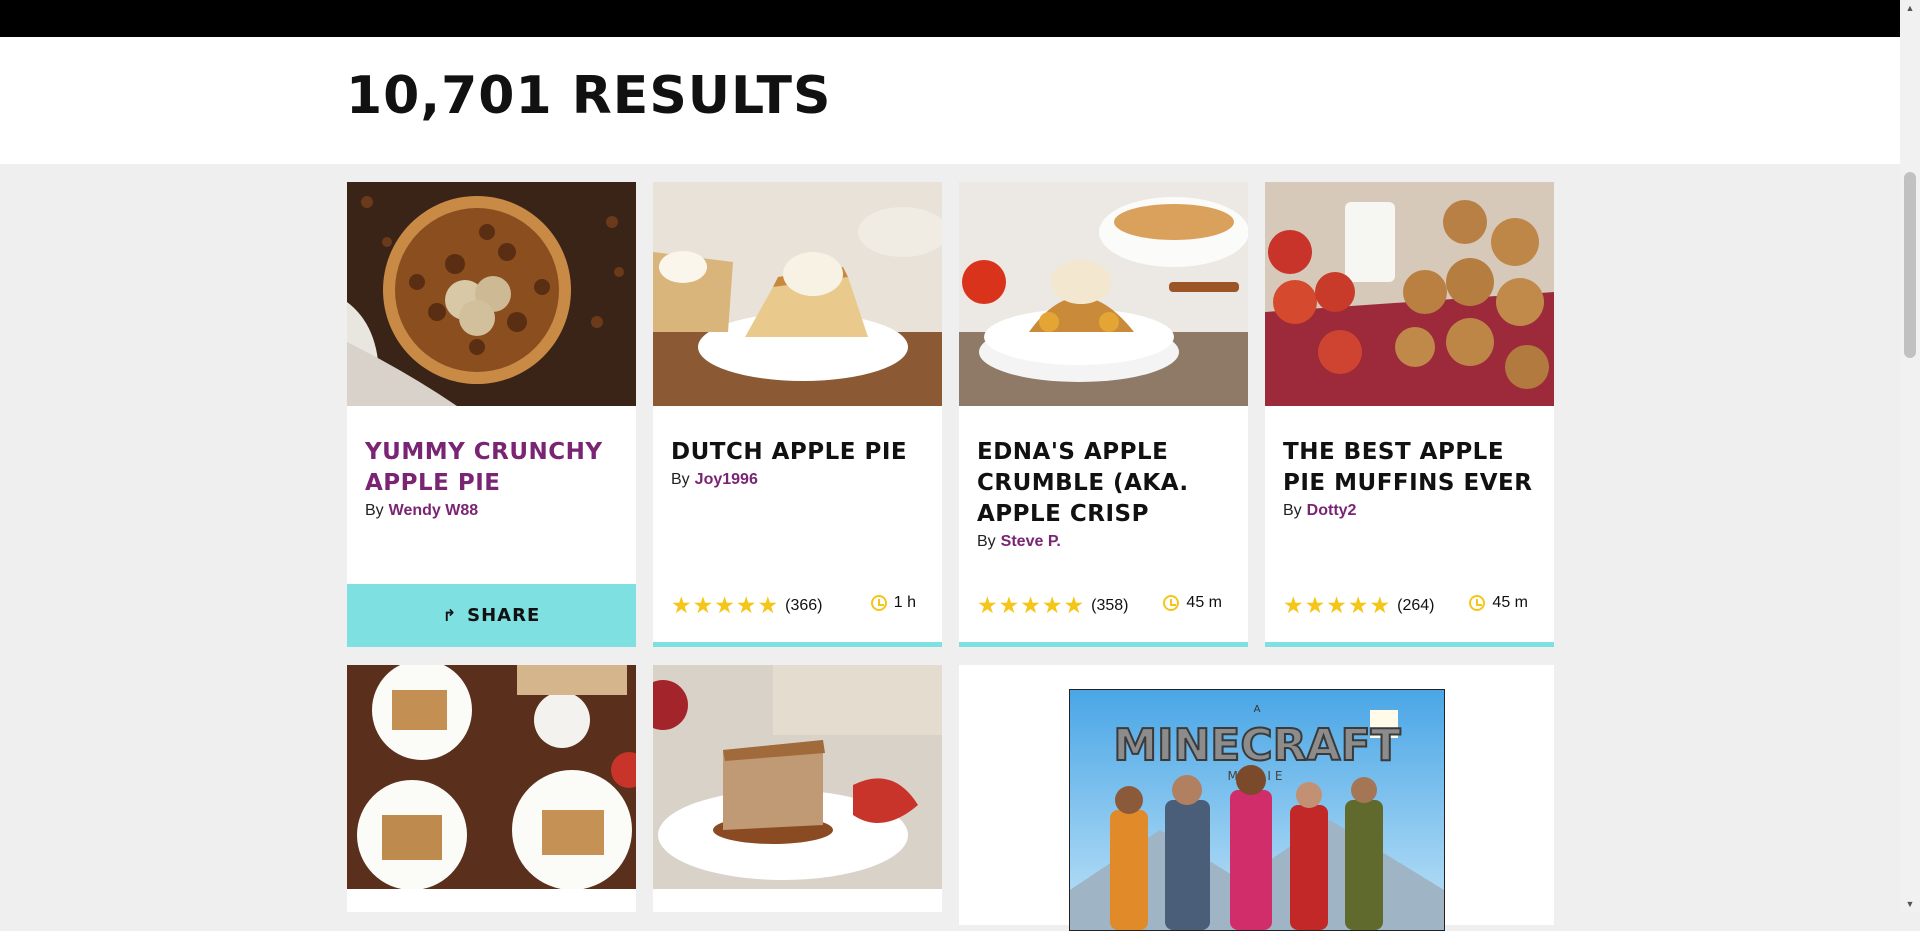 The width and height of the screenshot is (1920, 931). I want to click on author-link: Joy1996, so click(726, 479).